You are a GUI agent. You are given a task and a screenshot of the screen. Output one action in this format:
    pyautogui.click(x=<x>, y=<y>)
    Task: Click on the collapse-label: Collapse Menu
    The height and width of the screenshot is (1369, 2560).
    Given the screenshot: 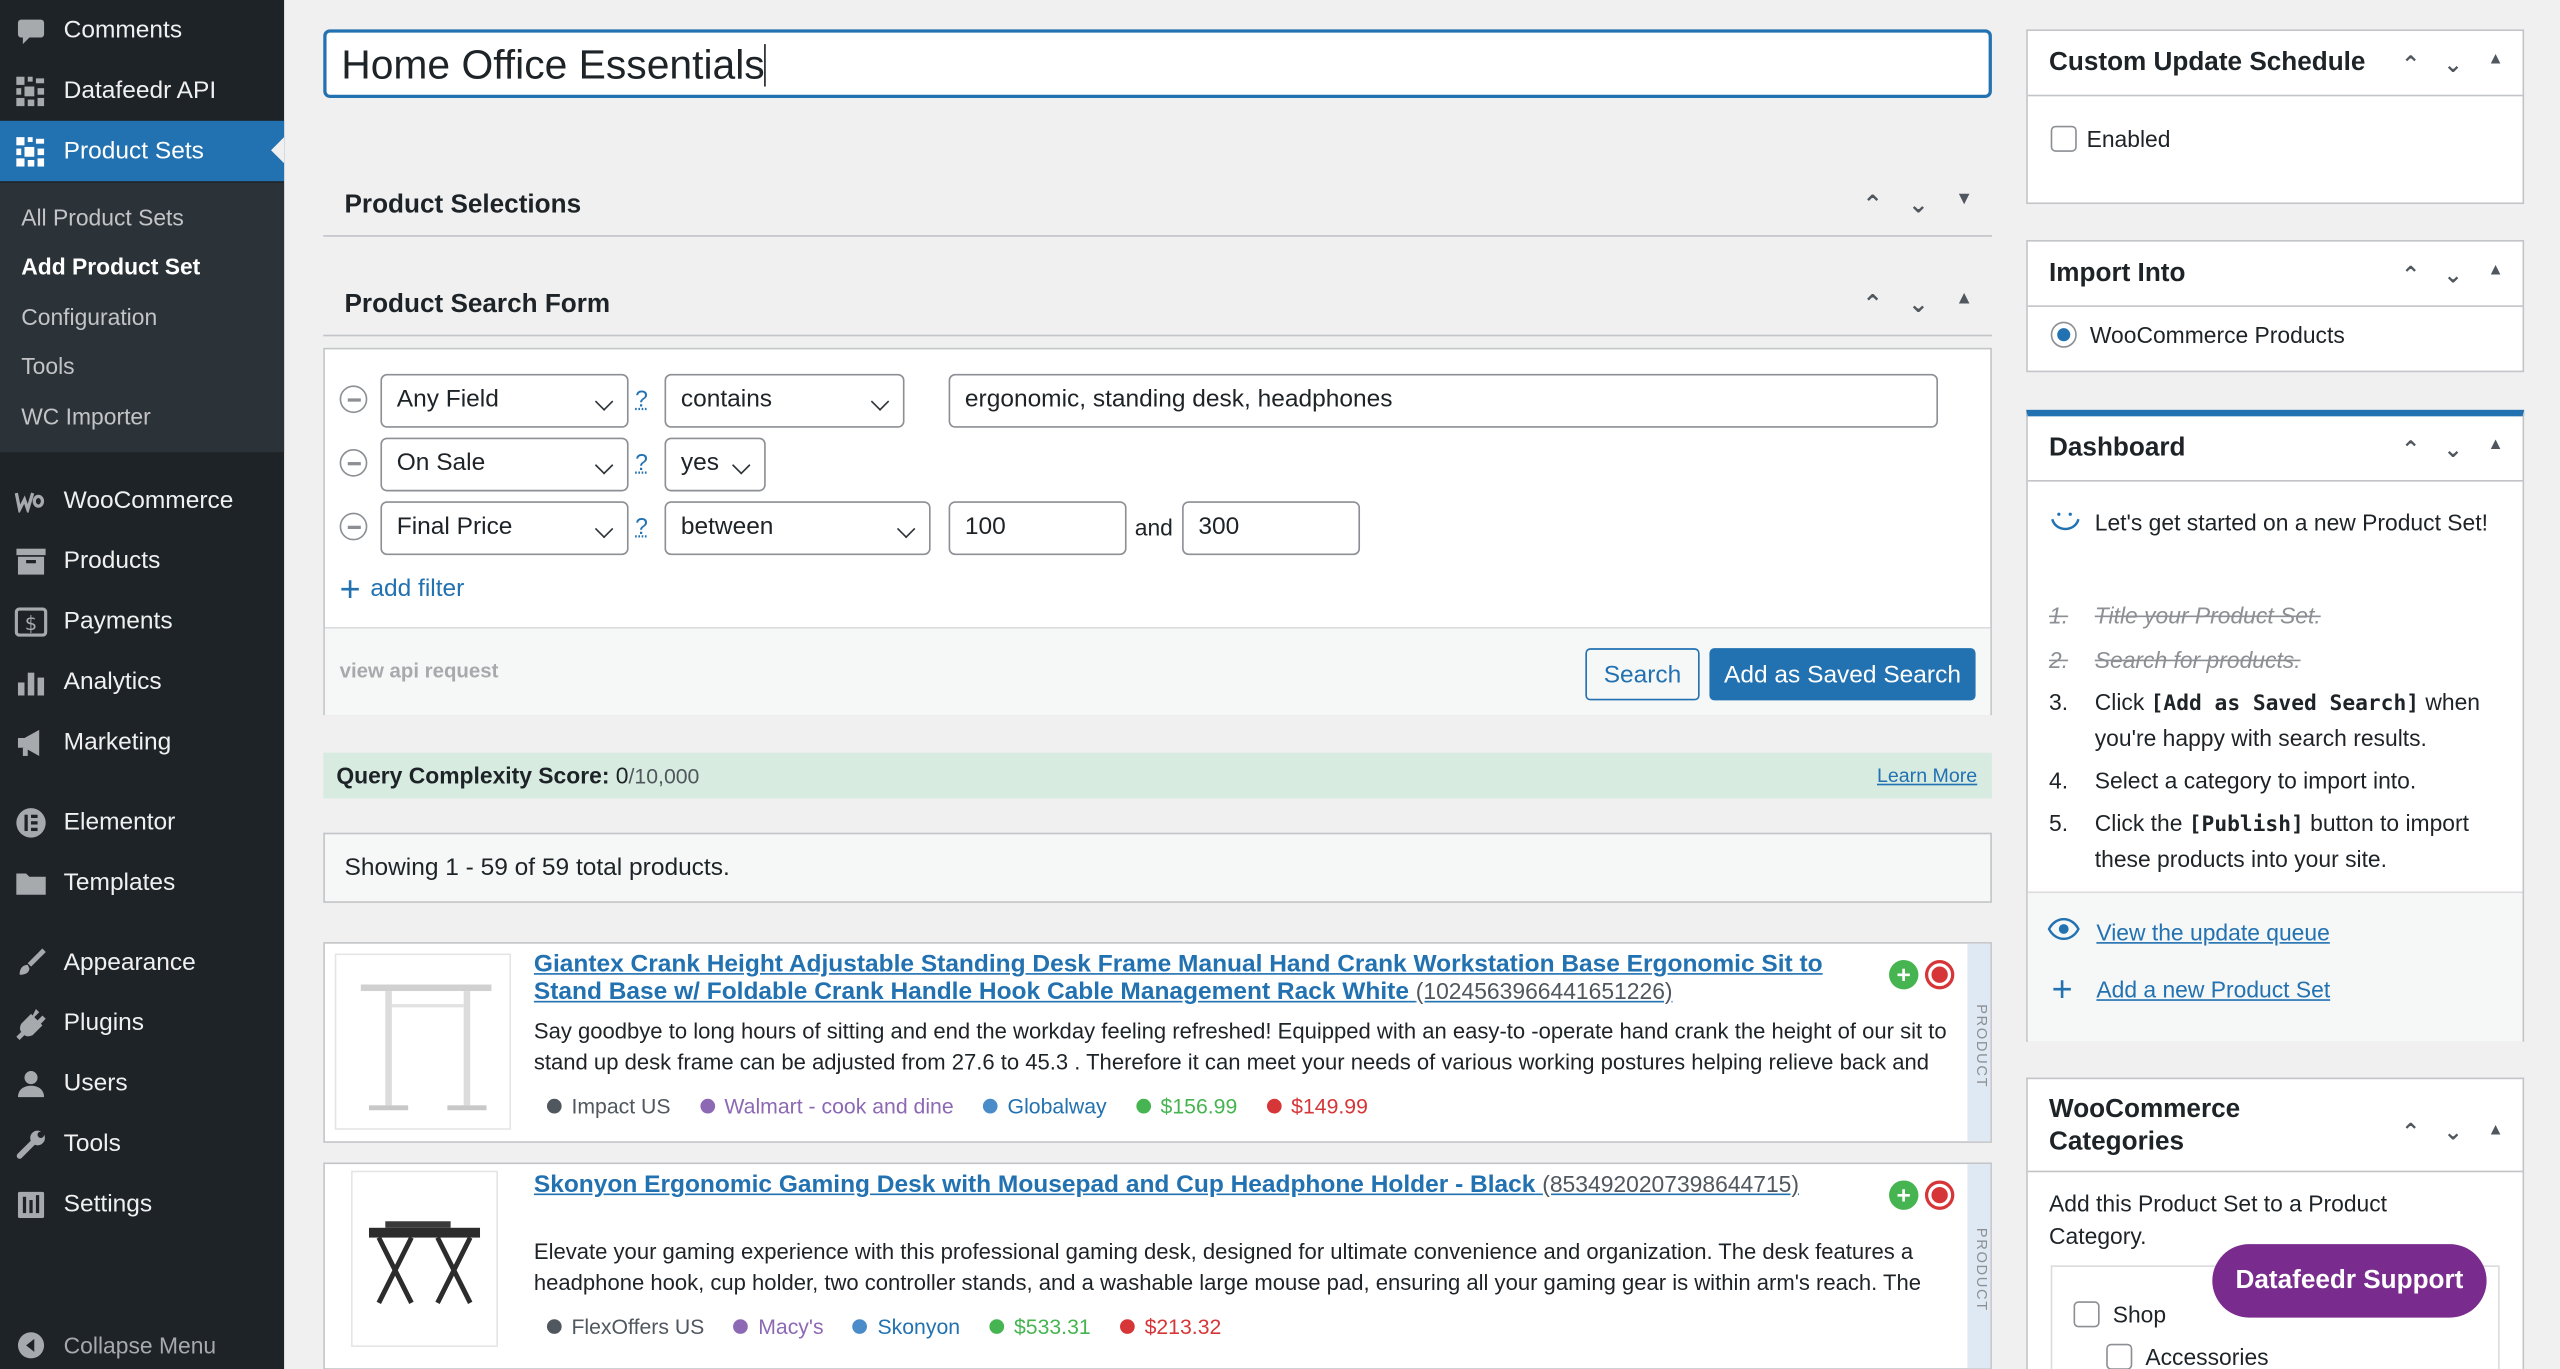 What is the action you would take?
    pyautogui.click(x=140, y=1344)
    